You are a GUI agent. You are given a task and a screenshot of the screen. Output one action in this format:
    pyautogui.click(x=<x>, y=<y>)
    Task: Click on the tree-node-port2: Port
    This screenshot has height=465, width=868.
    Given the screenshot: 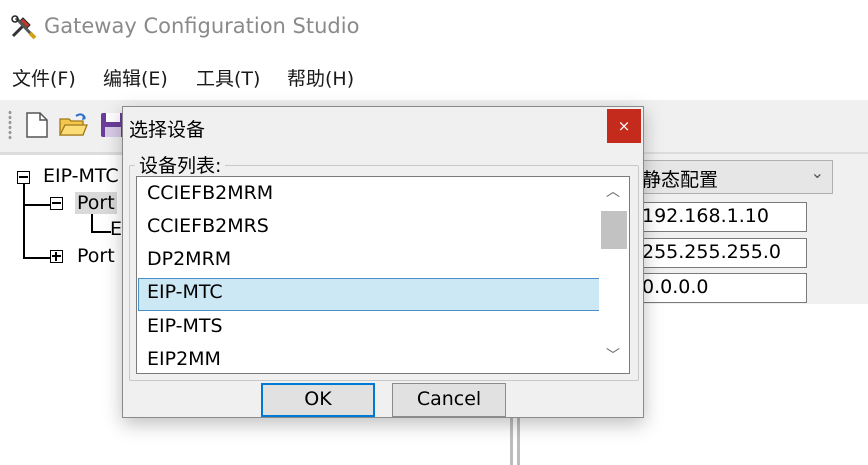 What is the action you would take?
    pyautogui.click(x=96, y=256)
    